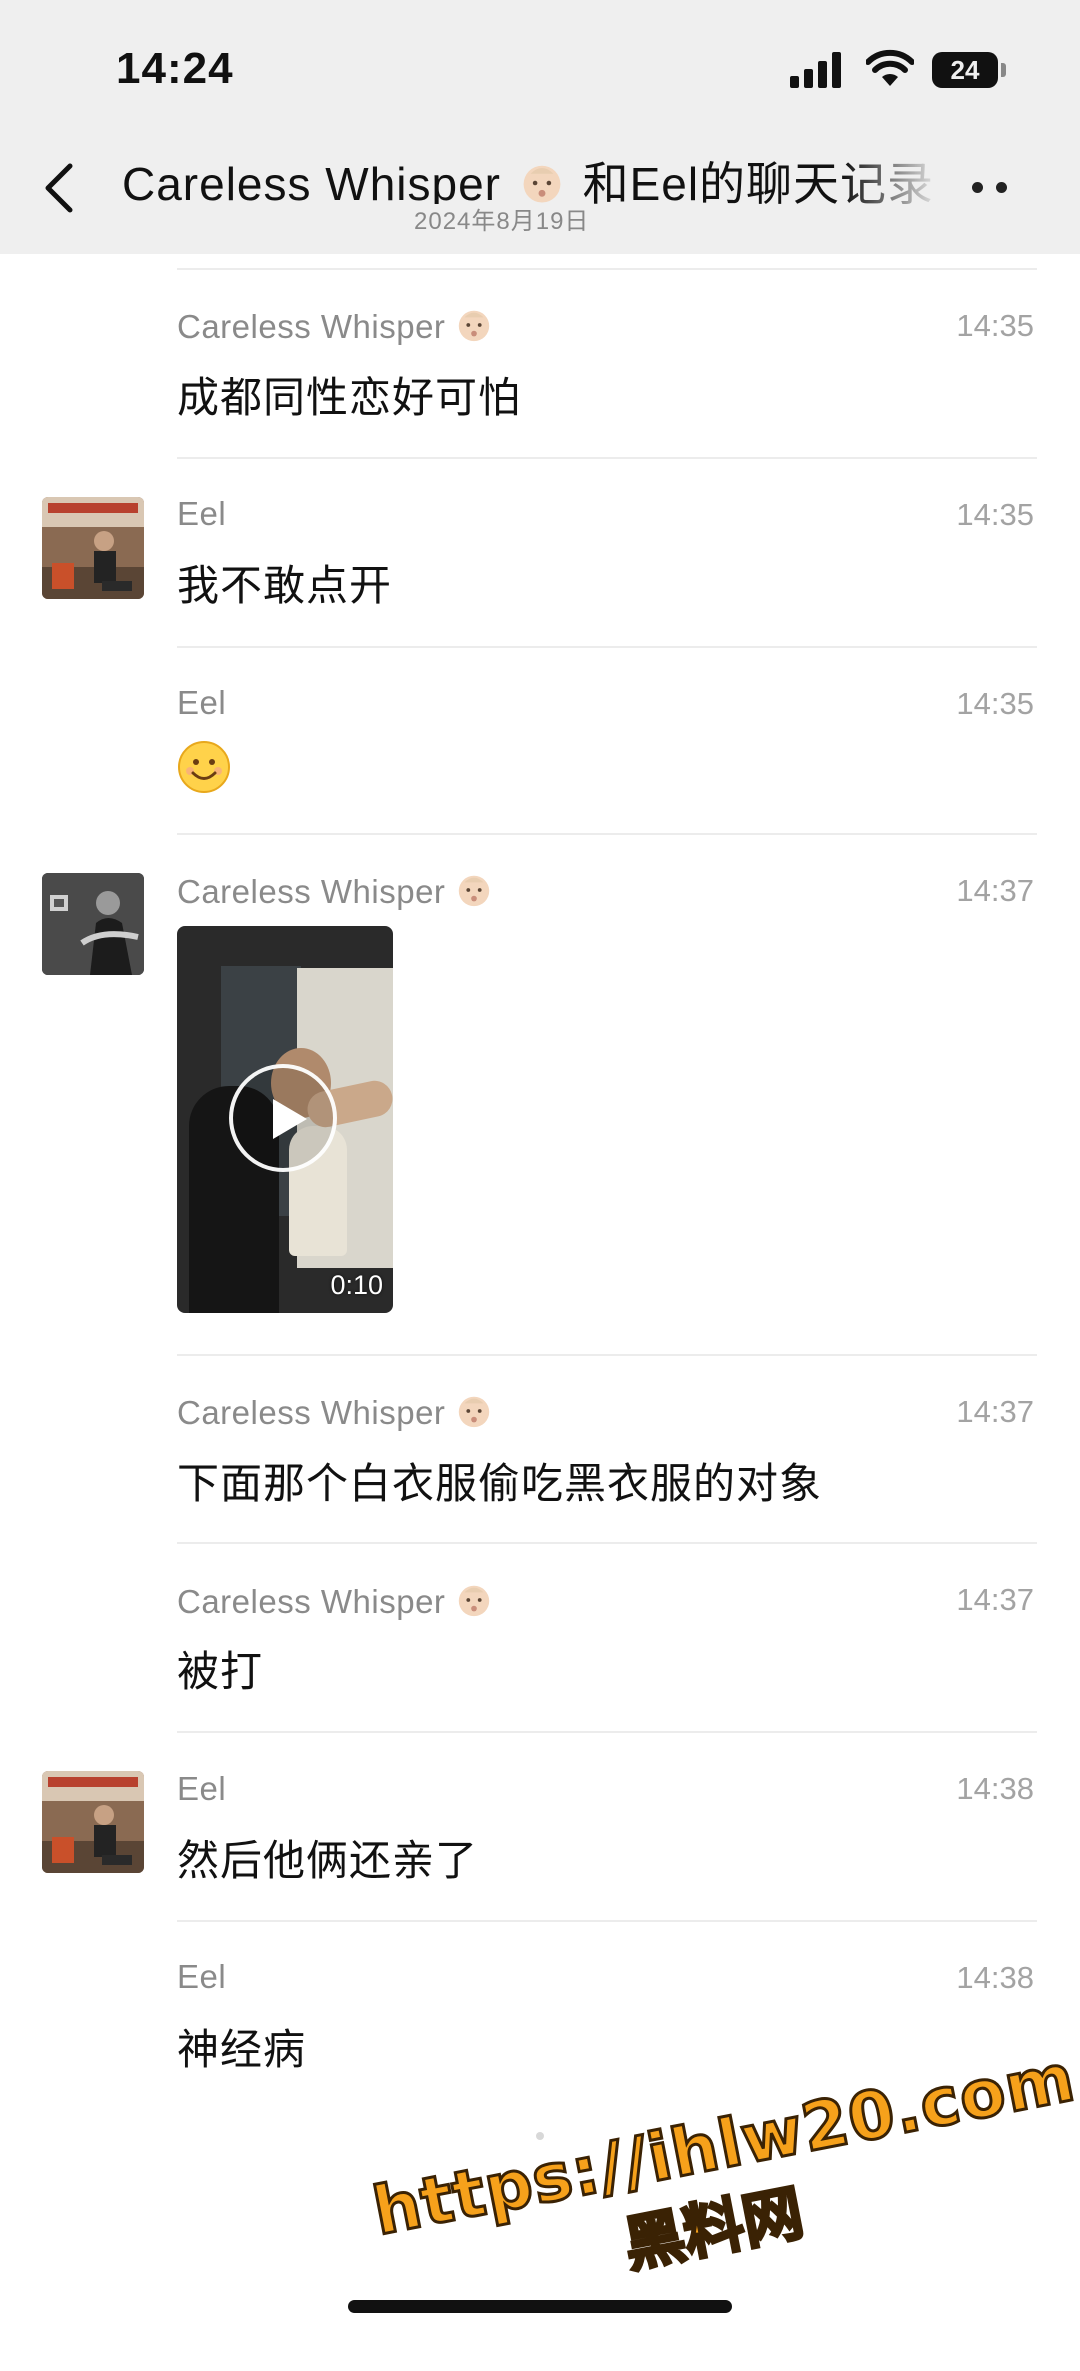 This screenshot has height=2371, width=1080. I want to click on cellular-signal-icon, so click(819, 70).